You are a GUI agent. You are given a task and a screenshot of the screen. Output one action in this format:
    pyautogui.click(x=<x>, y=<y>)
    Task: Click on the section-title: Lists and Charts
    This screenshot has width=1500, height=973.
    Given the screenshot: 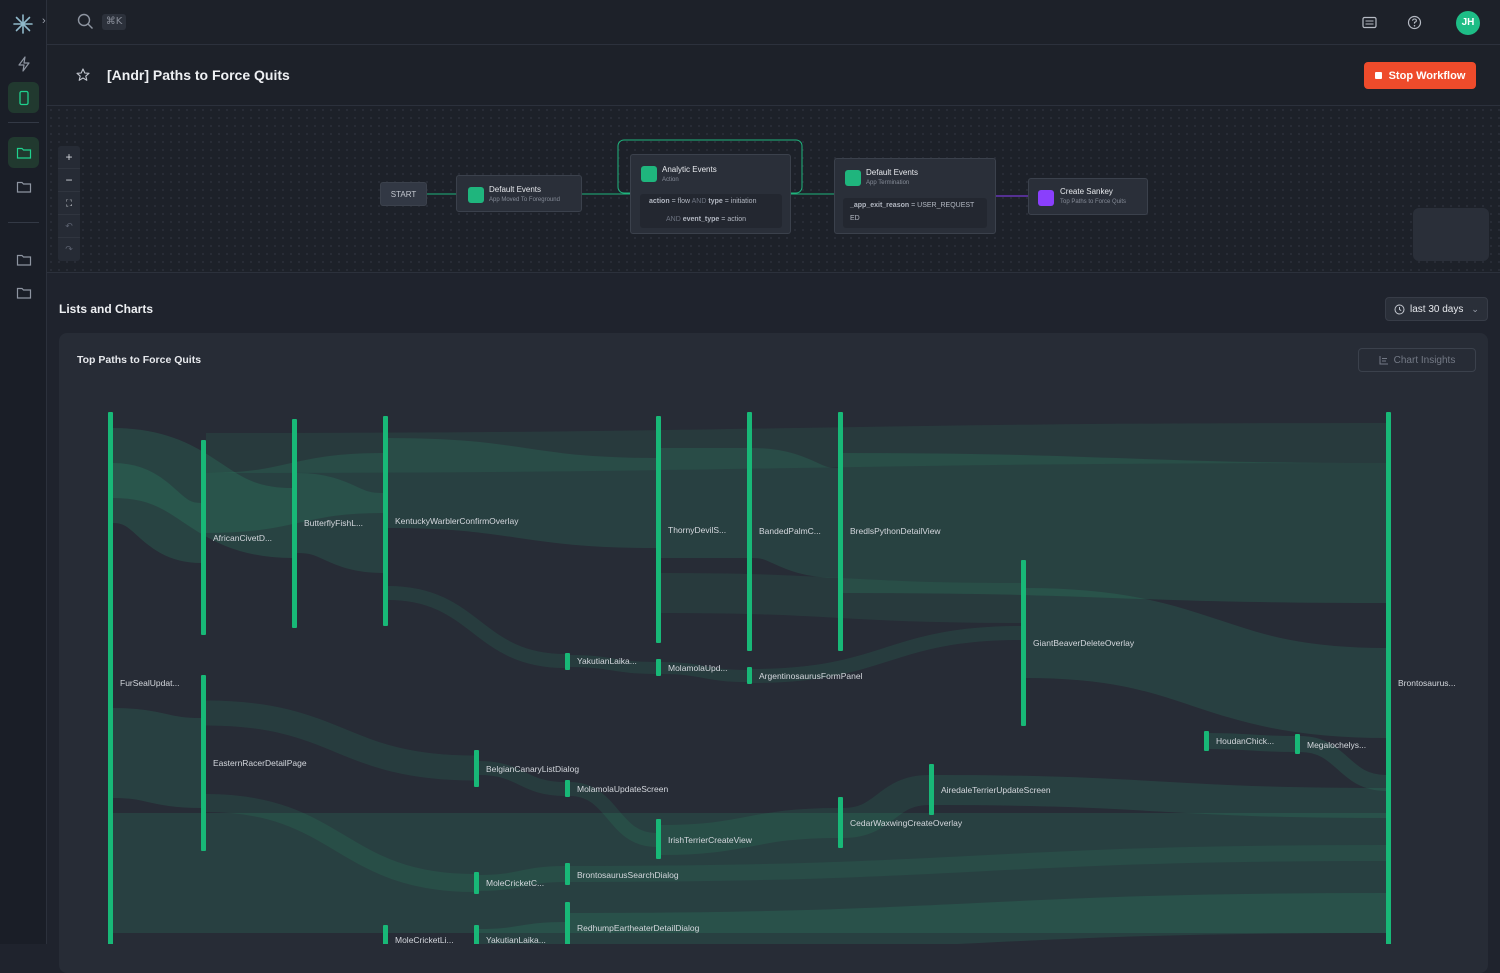 What is the action you would take?
    pyautogui.click(x=106, y=309)
    